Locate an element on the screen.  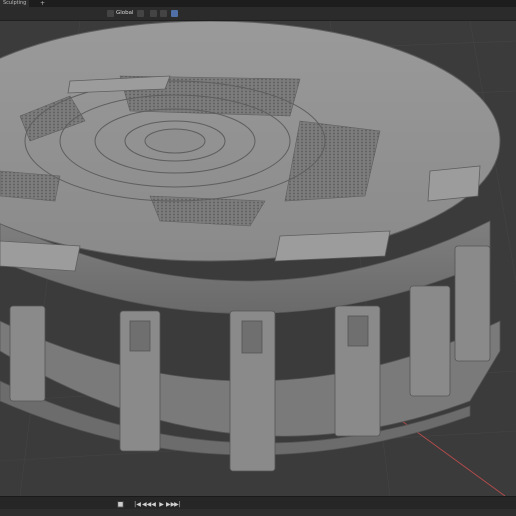
transform-orientation-dropdown: Global is located at coordinates (125, 13).